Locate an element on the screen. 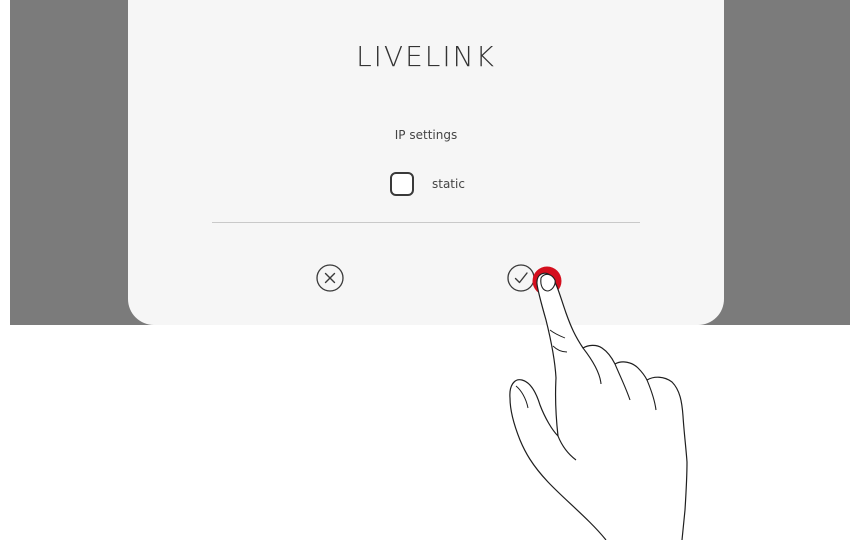 The width and height of the screenshot is (850, 540). check-circle-icon is located at coordinates (521, 278).